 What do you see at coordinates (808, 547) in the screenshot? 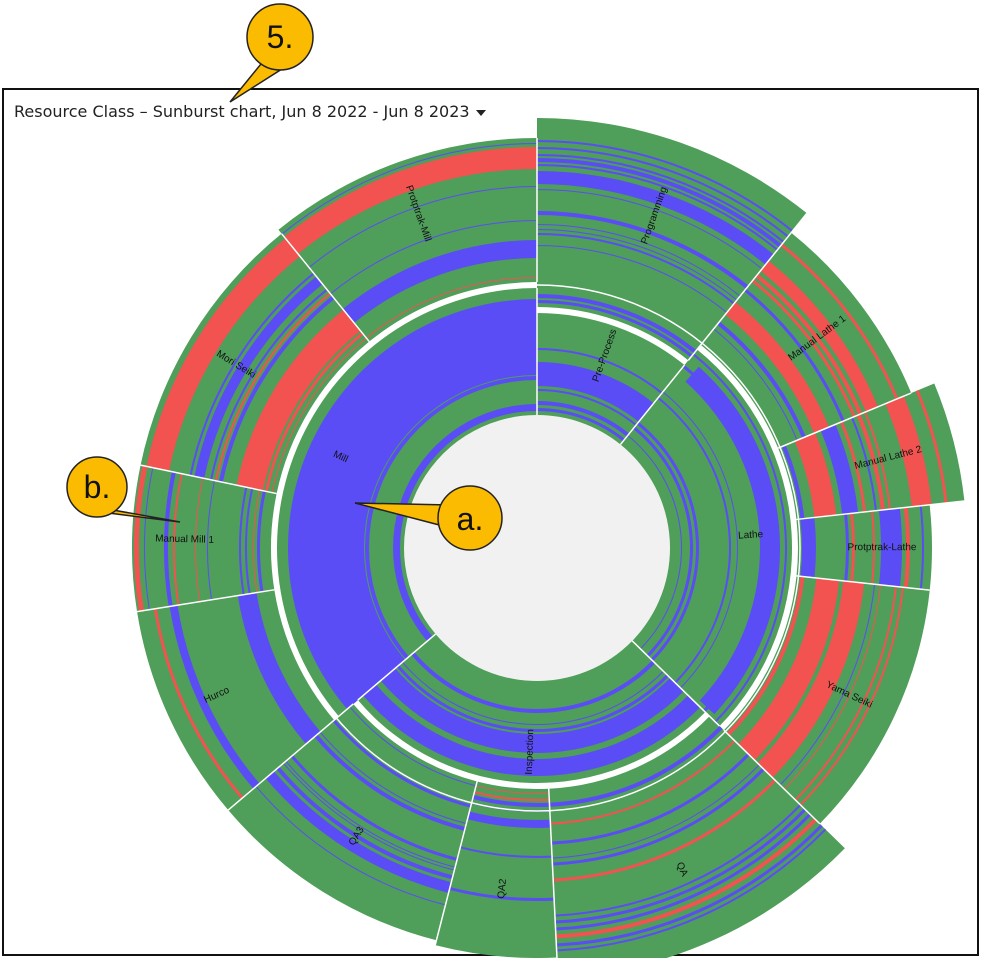
I see `resource-protptrak-lathe-band` at bounding box center [808, 547].